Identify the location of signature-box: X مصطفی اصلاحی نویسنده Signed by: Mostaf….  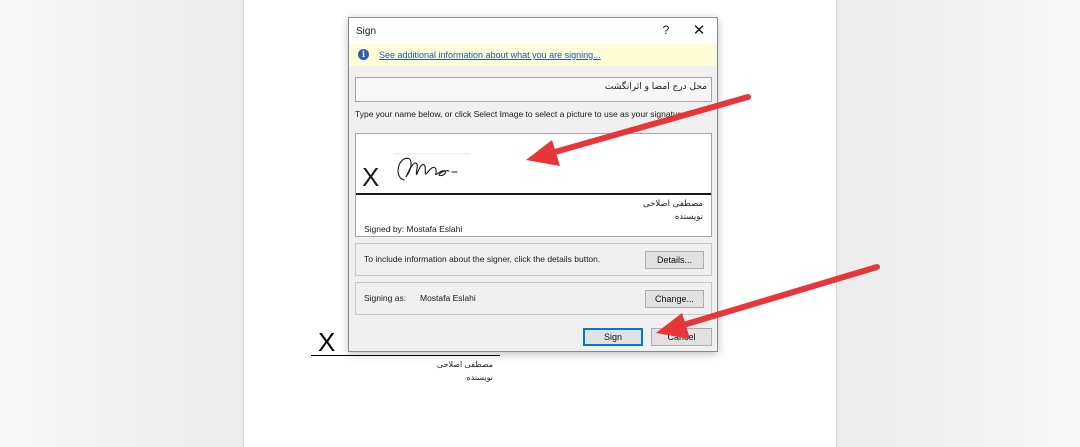
(533, 185).